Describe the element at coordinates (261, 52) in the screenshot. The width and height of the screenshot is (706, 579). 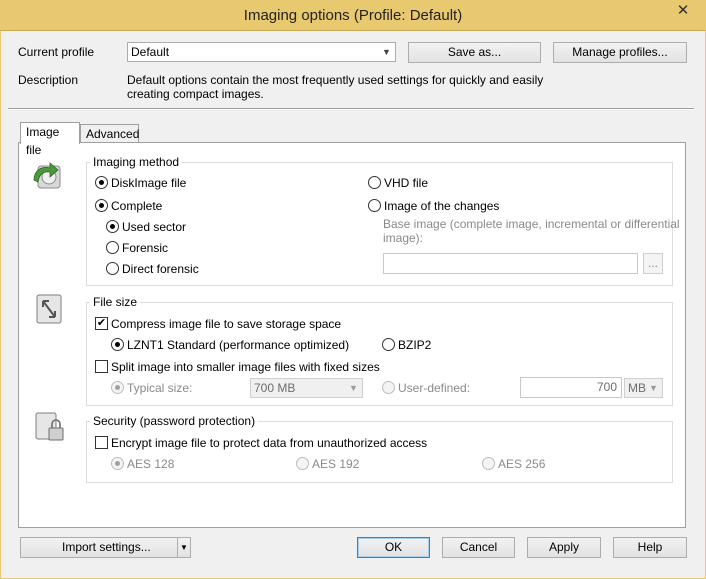
I see `profile-select: Default ▼` at that location.